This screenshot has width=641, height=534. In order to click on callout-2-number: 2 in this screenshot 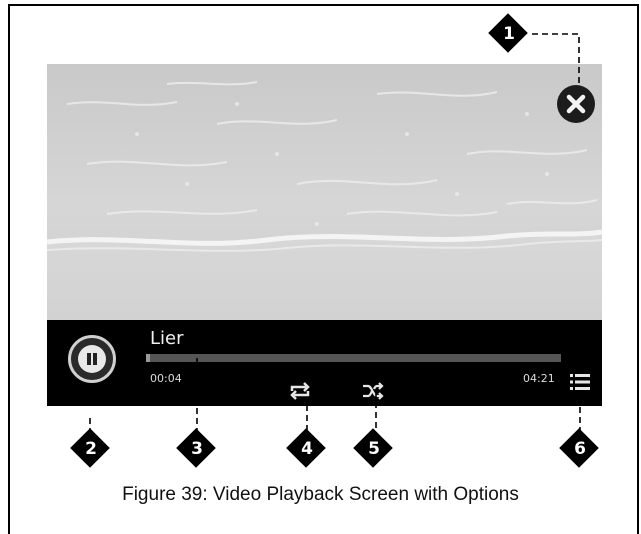, I will do `click(91, 449)`.